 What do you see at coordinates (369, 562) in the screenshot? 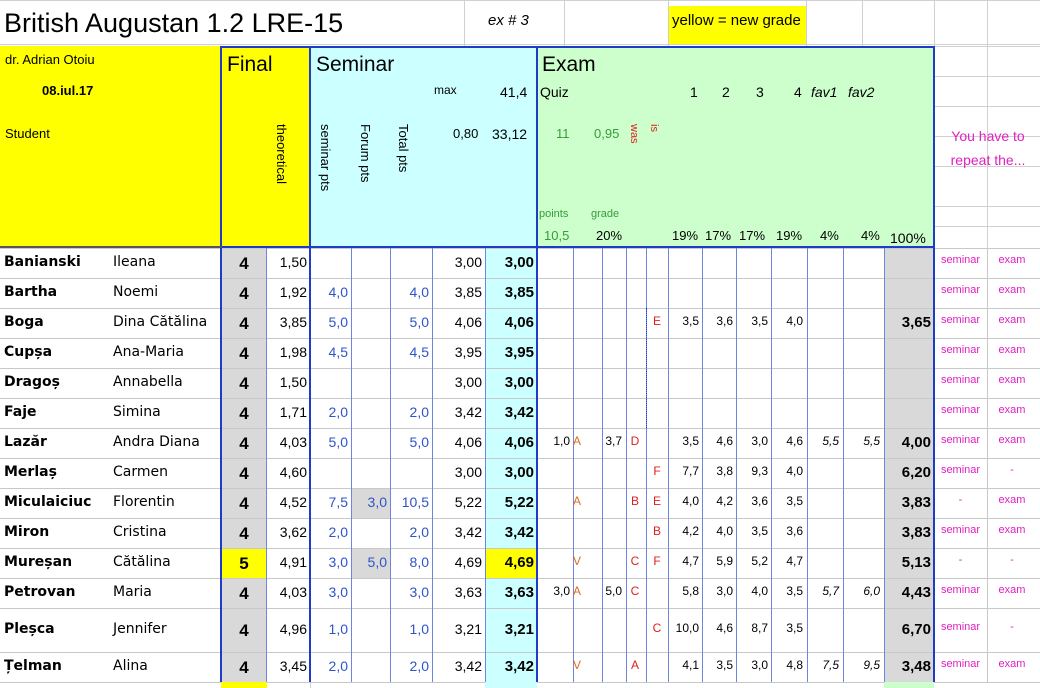
I see `forum-pts: 5,0` at bounding box center [369, 562].